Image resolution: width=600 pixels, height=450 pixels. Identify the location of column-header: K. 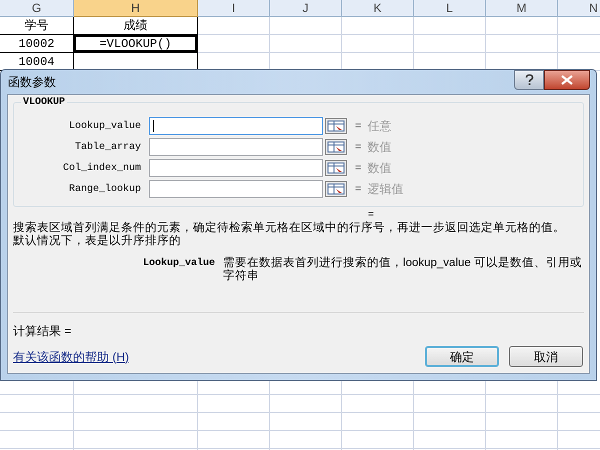
(378, 8).